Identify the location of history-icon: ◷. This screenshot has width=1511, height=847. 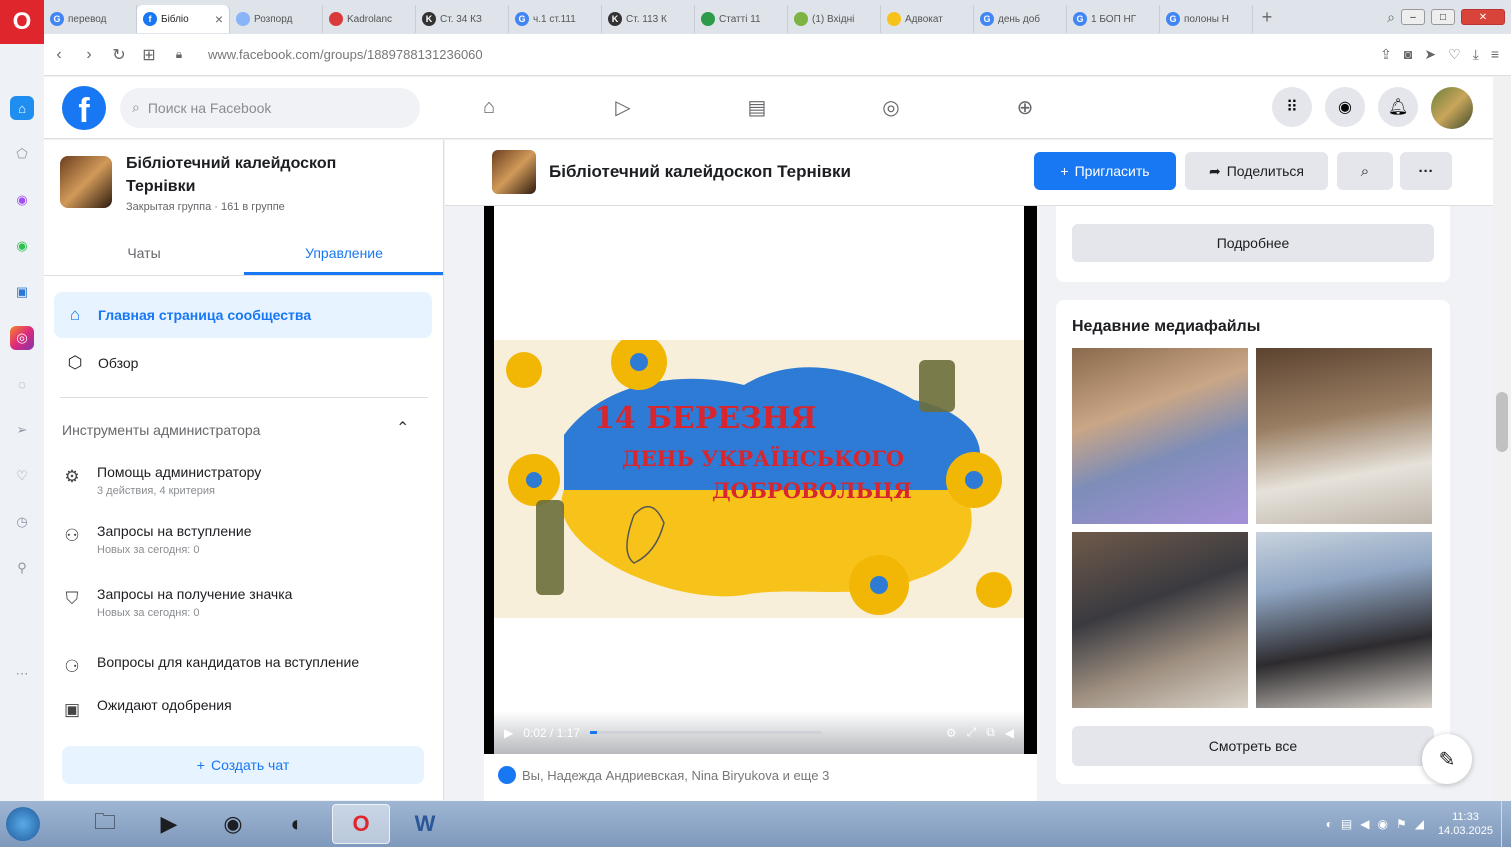
(22, 522).